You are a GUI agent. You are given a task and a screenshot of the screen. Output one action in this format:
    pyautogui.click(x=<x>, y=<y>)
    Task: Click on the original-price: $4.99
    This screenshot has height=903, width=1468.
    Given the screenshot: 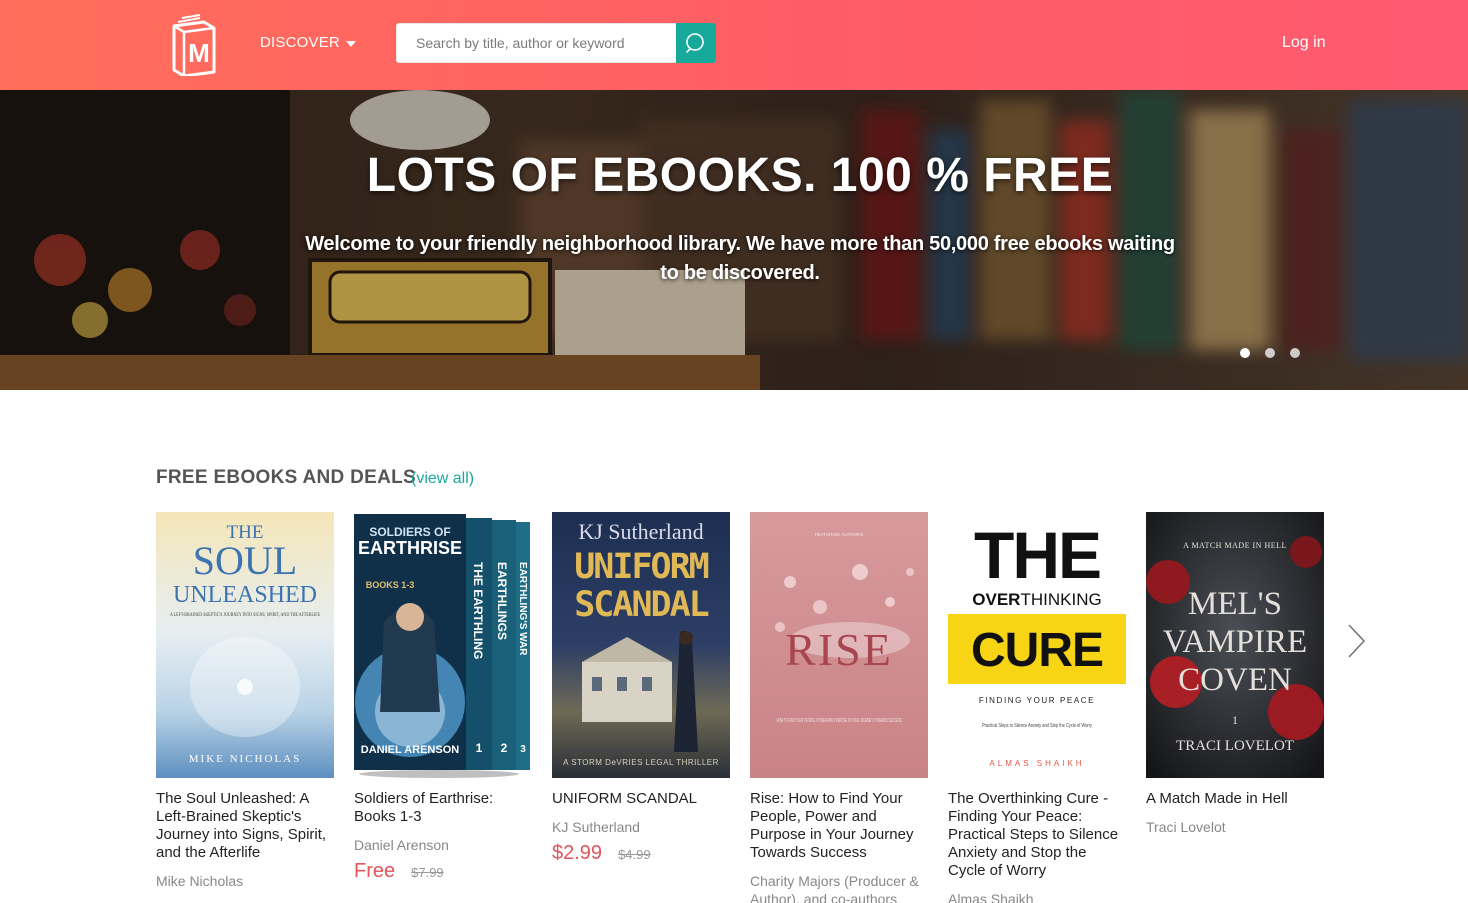 What is the action you would take?
    pyautogui.click(x=634, y=854)
    